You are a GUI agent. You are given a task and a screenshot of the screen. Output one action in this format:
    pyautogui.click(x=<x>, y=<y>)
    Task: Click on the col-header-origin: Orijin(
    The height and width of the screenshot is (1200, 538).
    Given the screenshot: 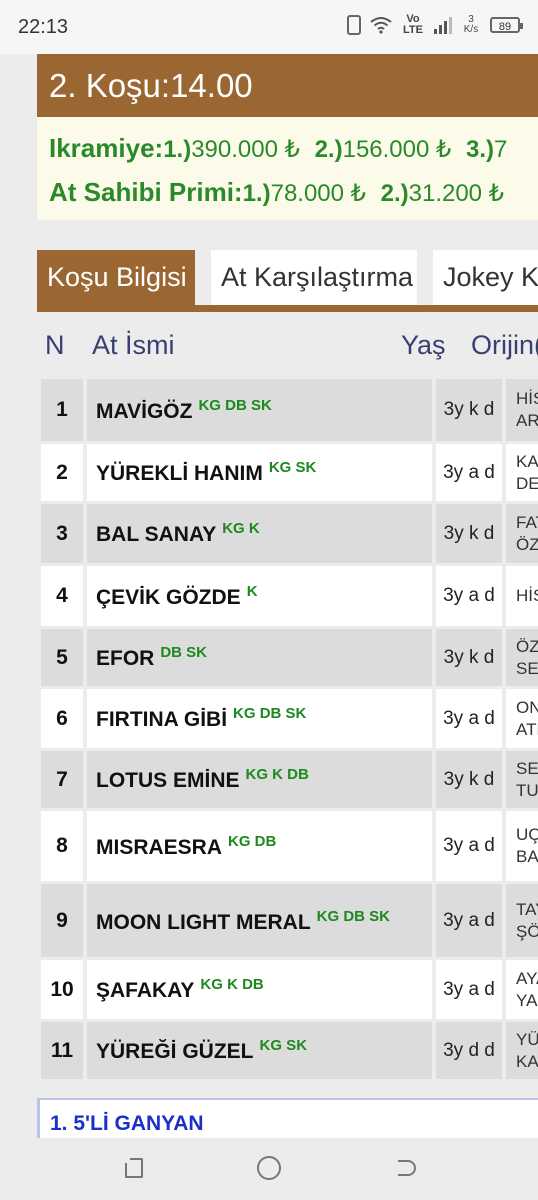 What is the action you would take?
    pyautogui.click(x=504, y=345)
    